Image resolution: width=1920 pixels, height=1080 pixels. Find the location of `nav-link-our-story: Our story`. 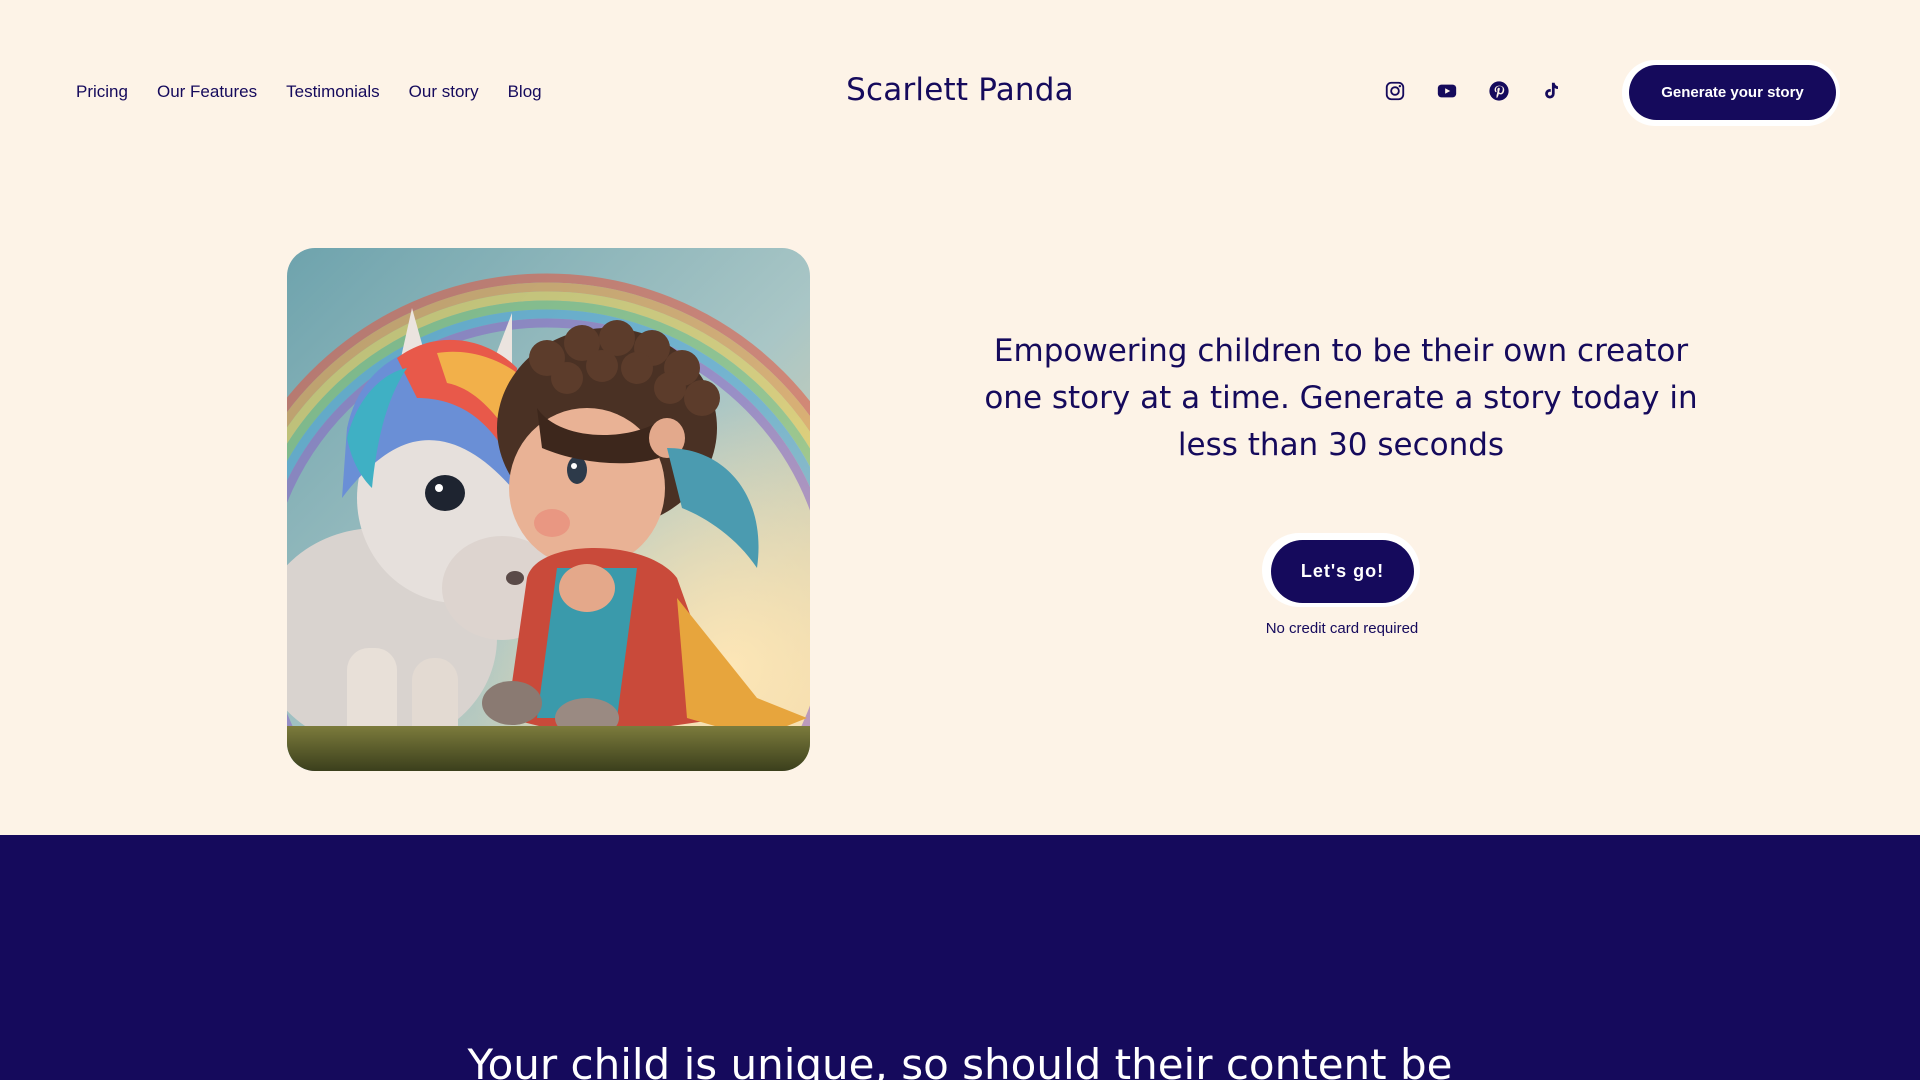

nav-link-our-story: Our story is located at coordinates (444, 92).